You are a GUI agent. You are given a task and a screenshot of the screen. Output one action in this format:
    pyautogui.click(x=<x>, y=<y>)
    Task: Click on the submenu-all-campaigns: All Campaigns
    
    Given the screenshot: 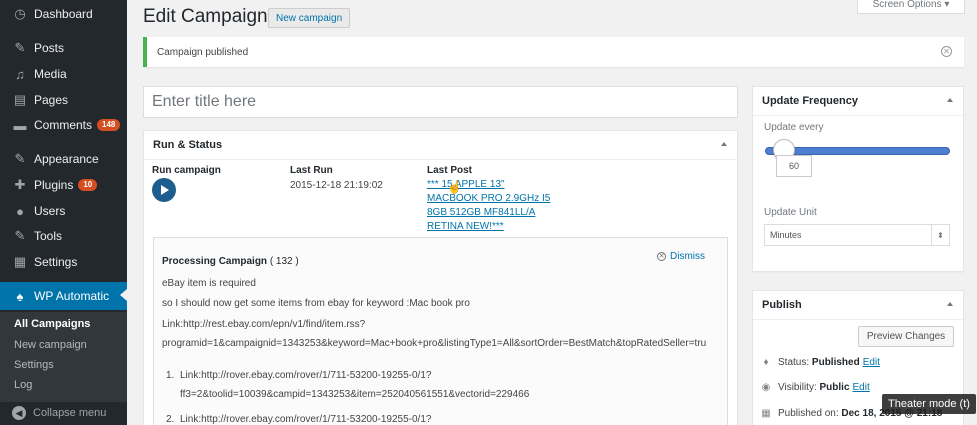 What is the action you would take?
    pyautogui.click(x=52, y=324)
    